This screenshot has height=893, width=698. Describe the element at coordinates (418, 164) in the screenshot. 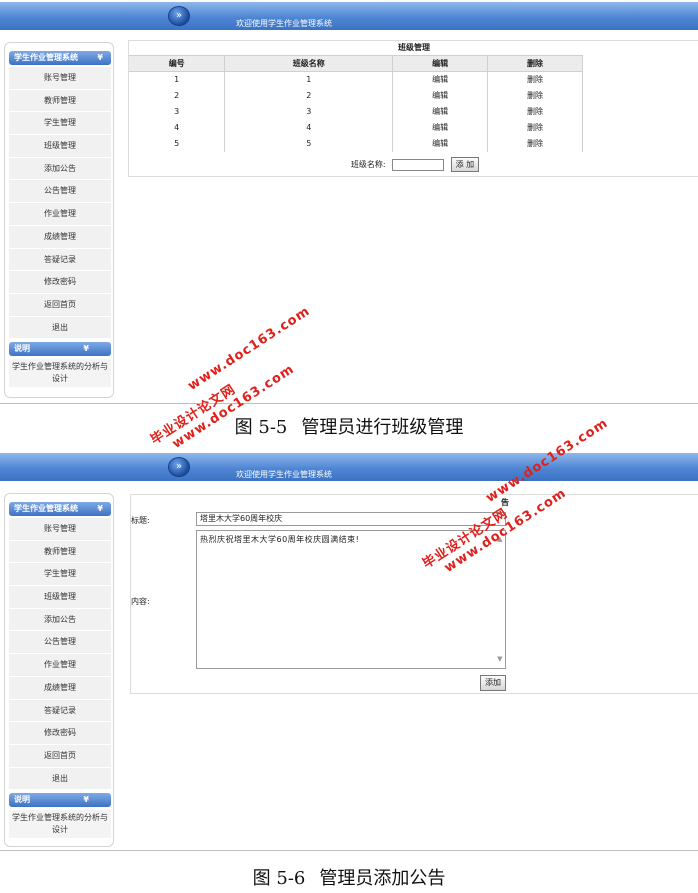

I see `class-name-input` at that location.